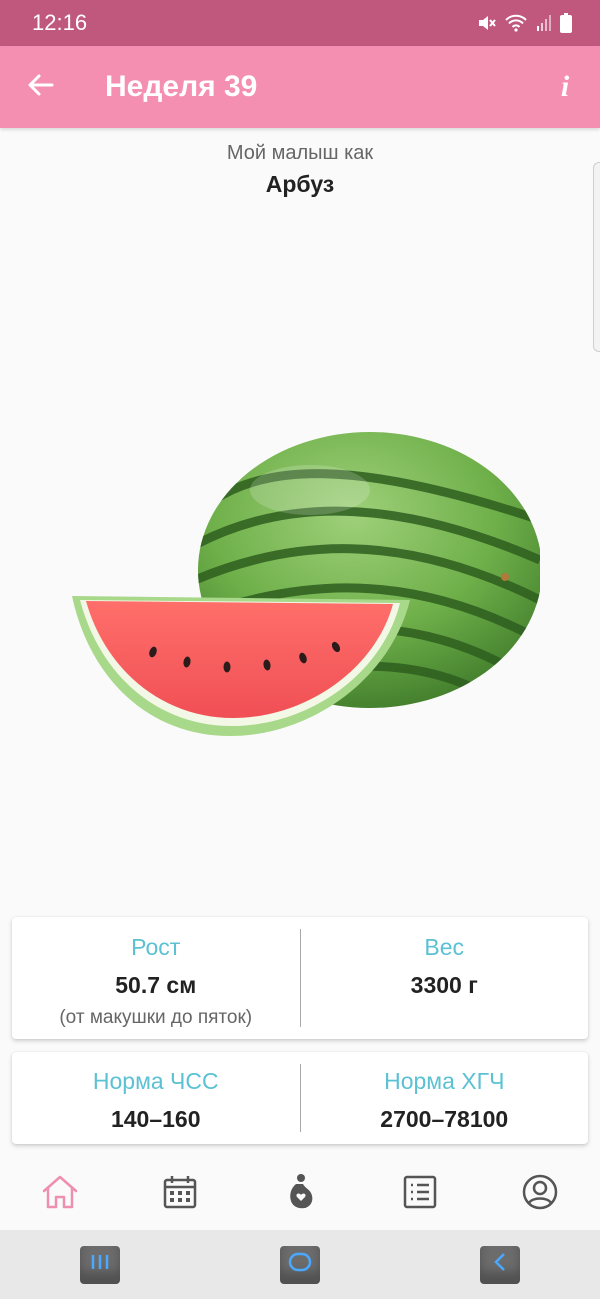 This screenshot has height=1299, width=600. What do you see at coordinates (596, 257) in the screenshot?
I see `scroll-indicator` at bounding box center [596, 257].